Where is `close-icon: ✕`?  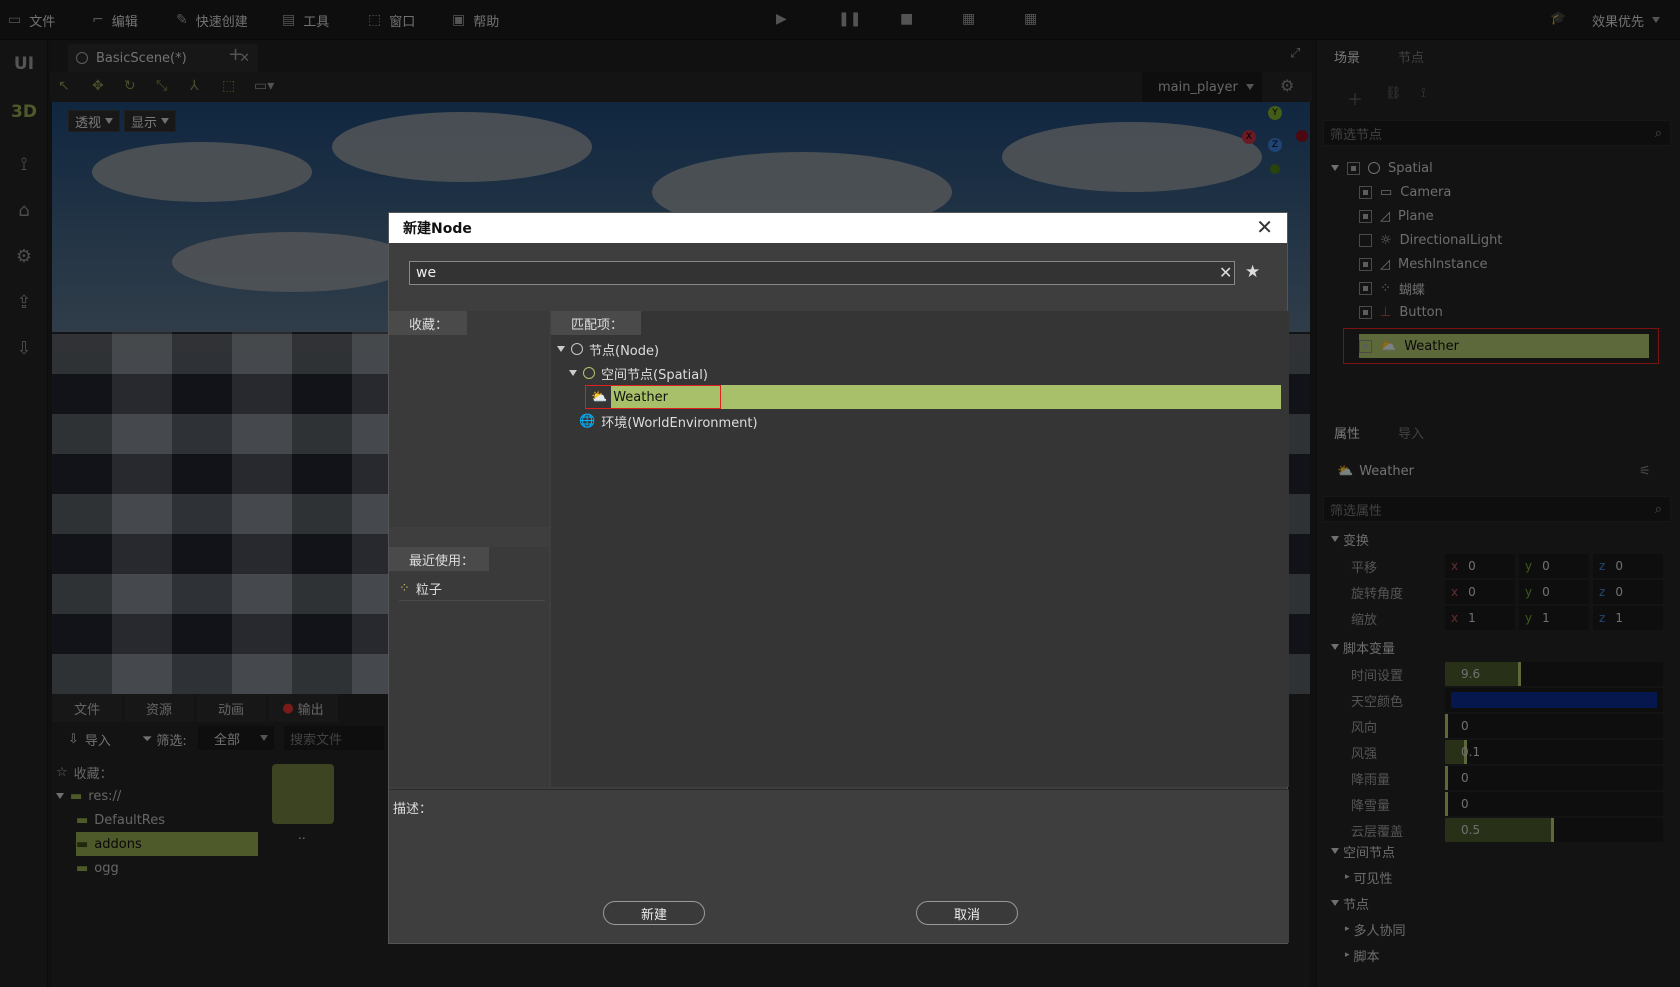 close-icon: ✕ is located at coordinates (1264, 227).